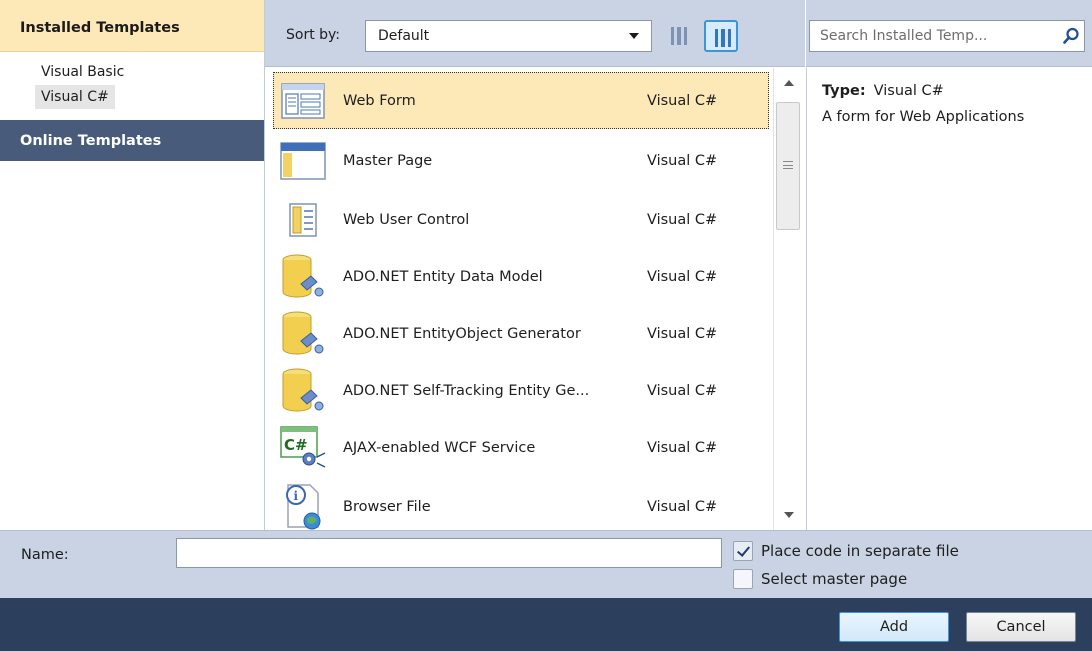 This screenshot has height=651, width=1092. Describe the element at coordinates (789, 515) in the screenshot. I see `scroll-down-arrow-icon` at that location.